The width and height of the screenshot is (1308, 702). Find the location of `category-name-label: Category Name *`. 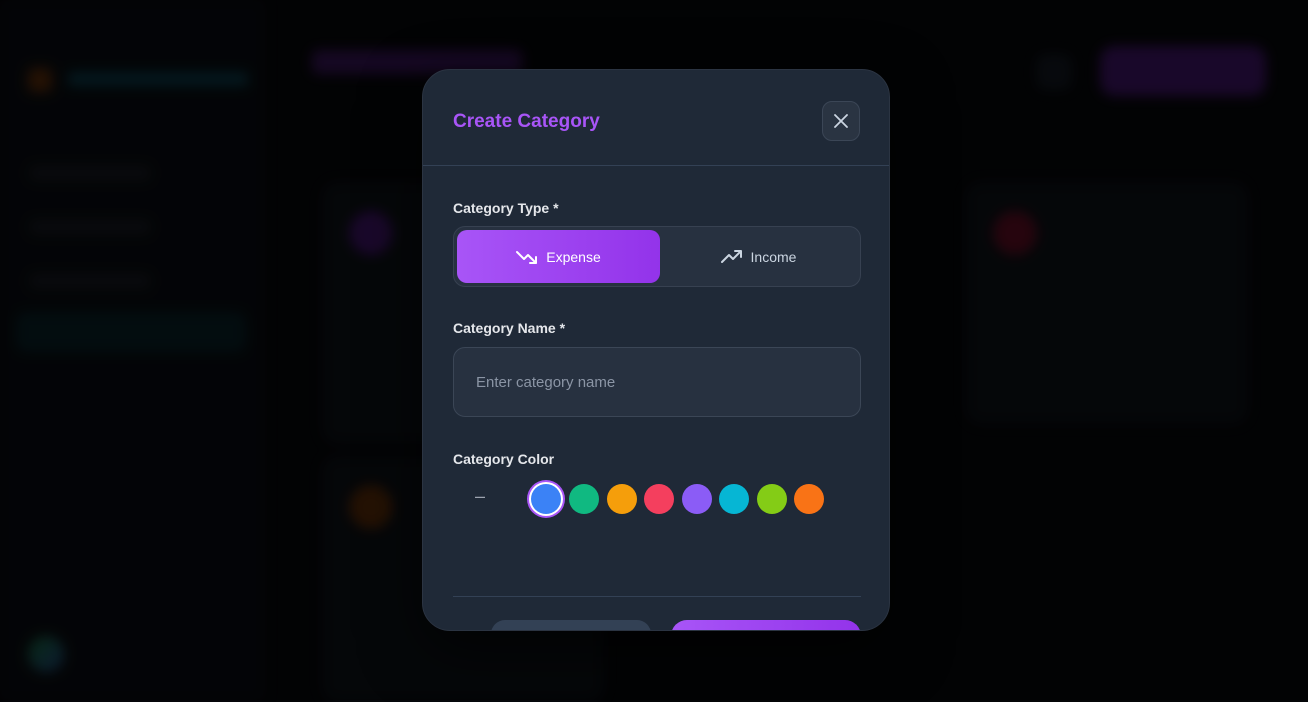

category-name-label: Category Name * is located at coordinates (509, 328).